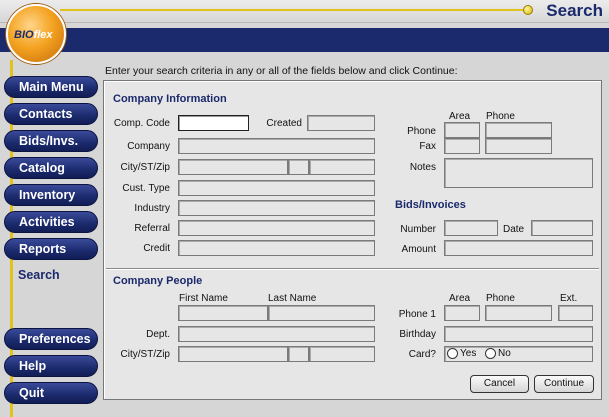 This screenshot has width=609, height=417. What do you see at coordinates (170, 99) in the screenshot?
I see `company-info-title: Company Information` at bounding box center [170, 99].